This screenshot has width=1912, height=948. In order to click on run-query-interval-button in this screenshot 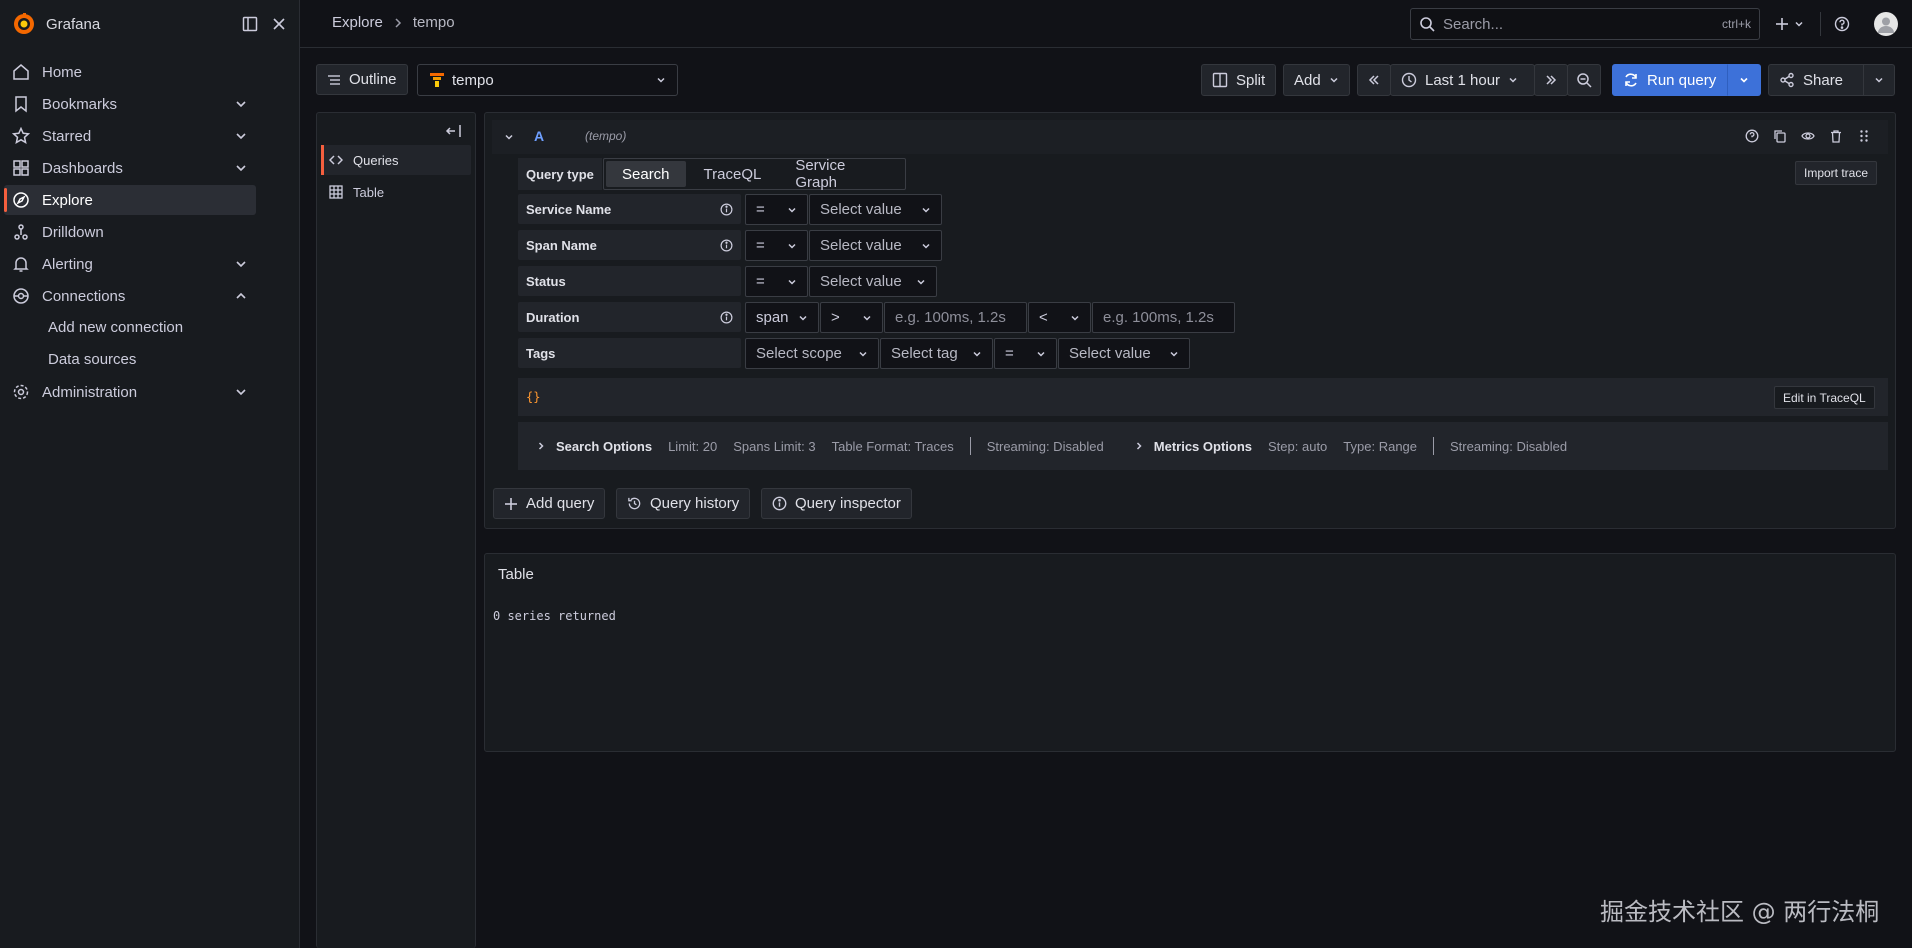, I will do `click(1744, 80)`.